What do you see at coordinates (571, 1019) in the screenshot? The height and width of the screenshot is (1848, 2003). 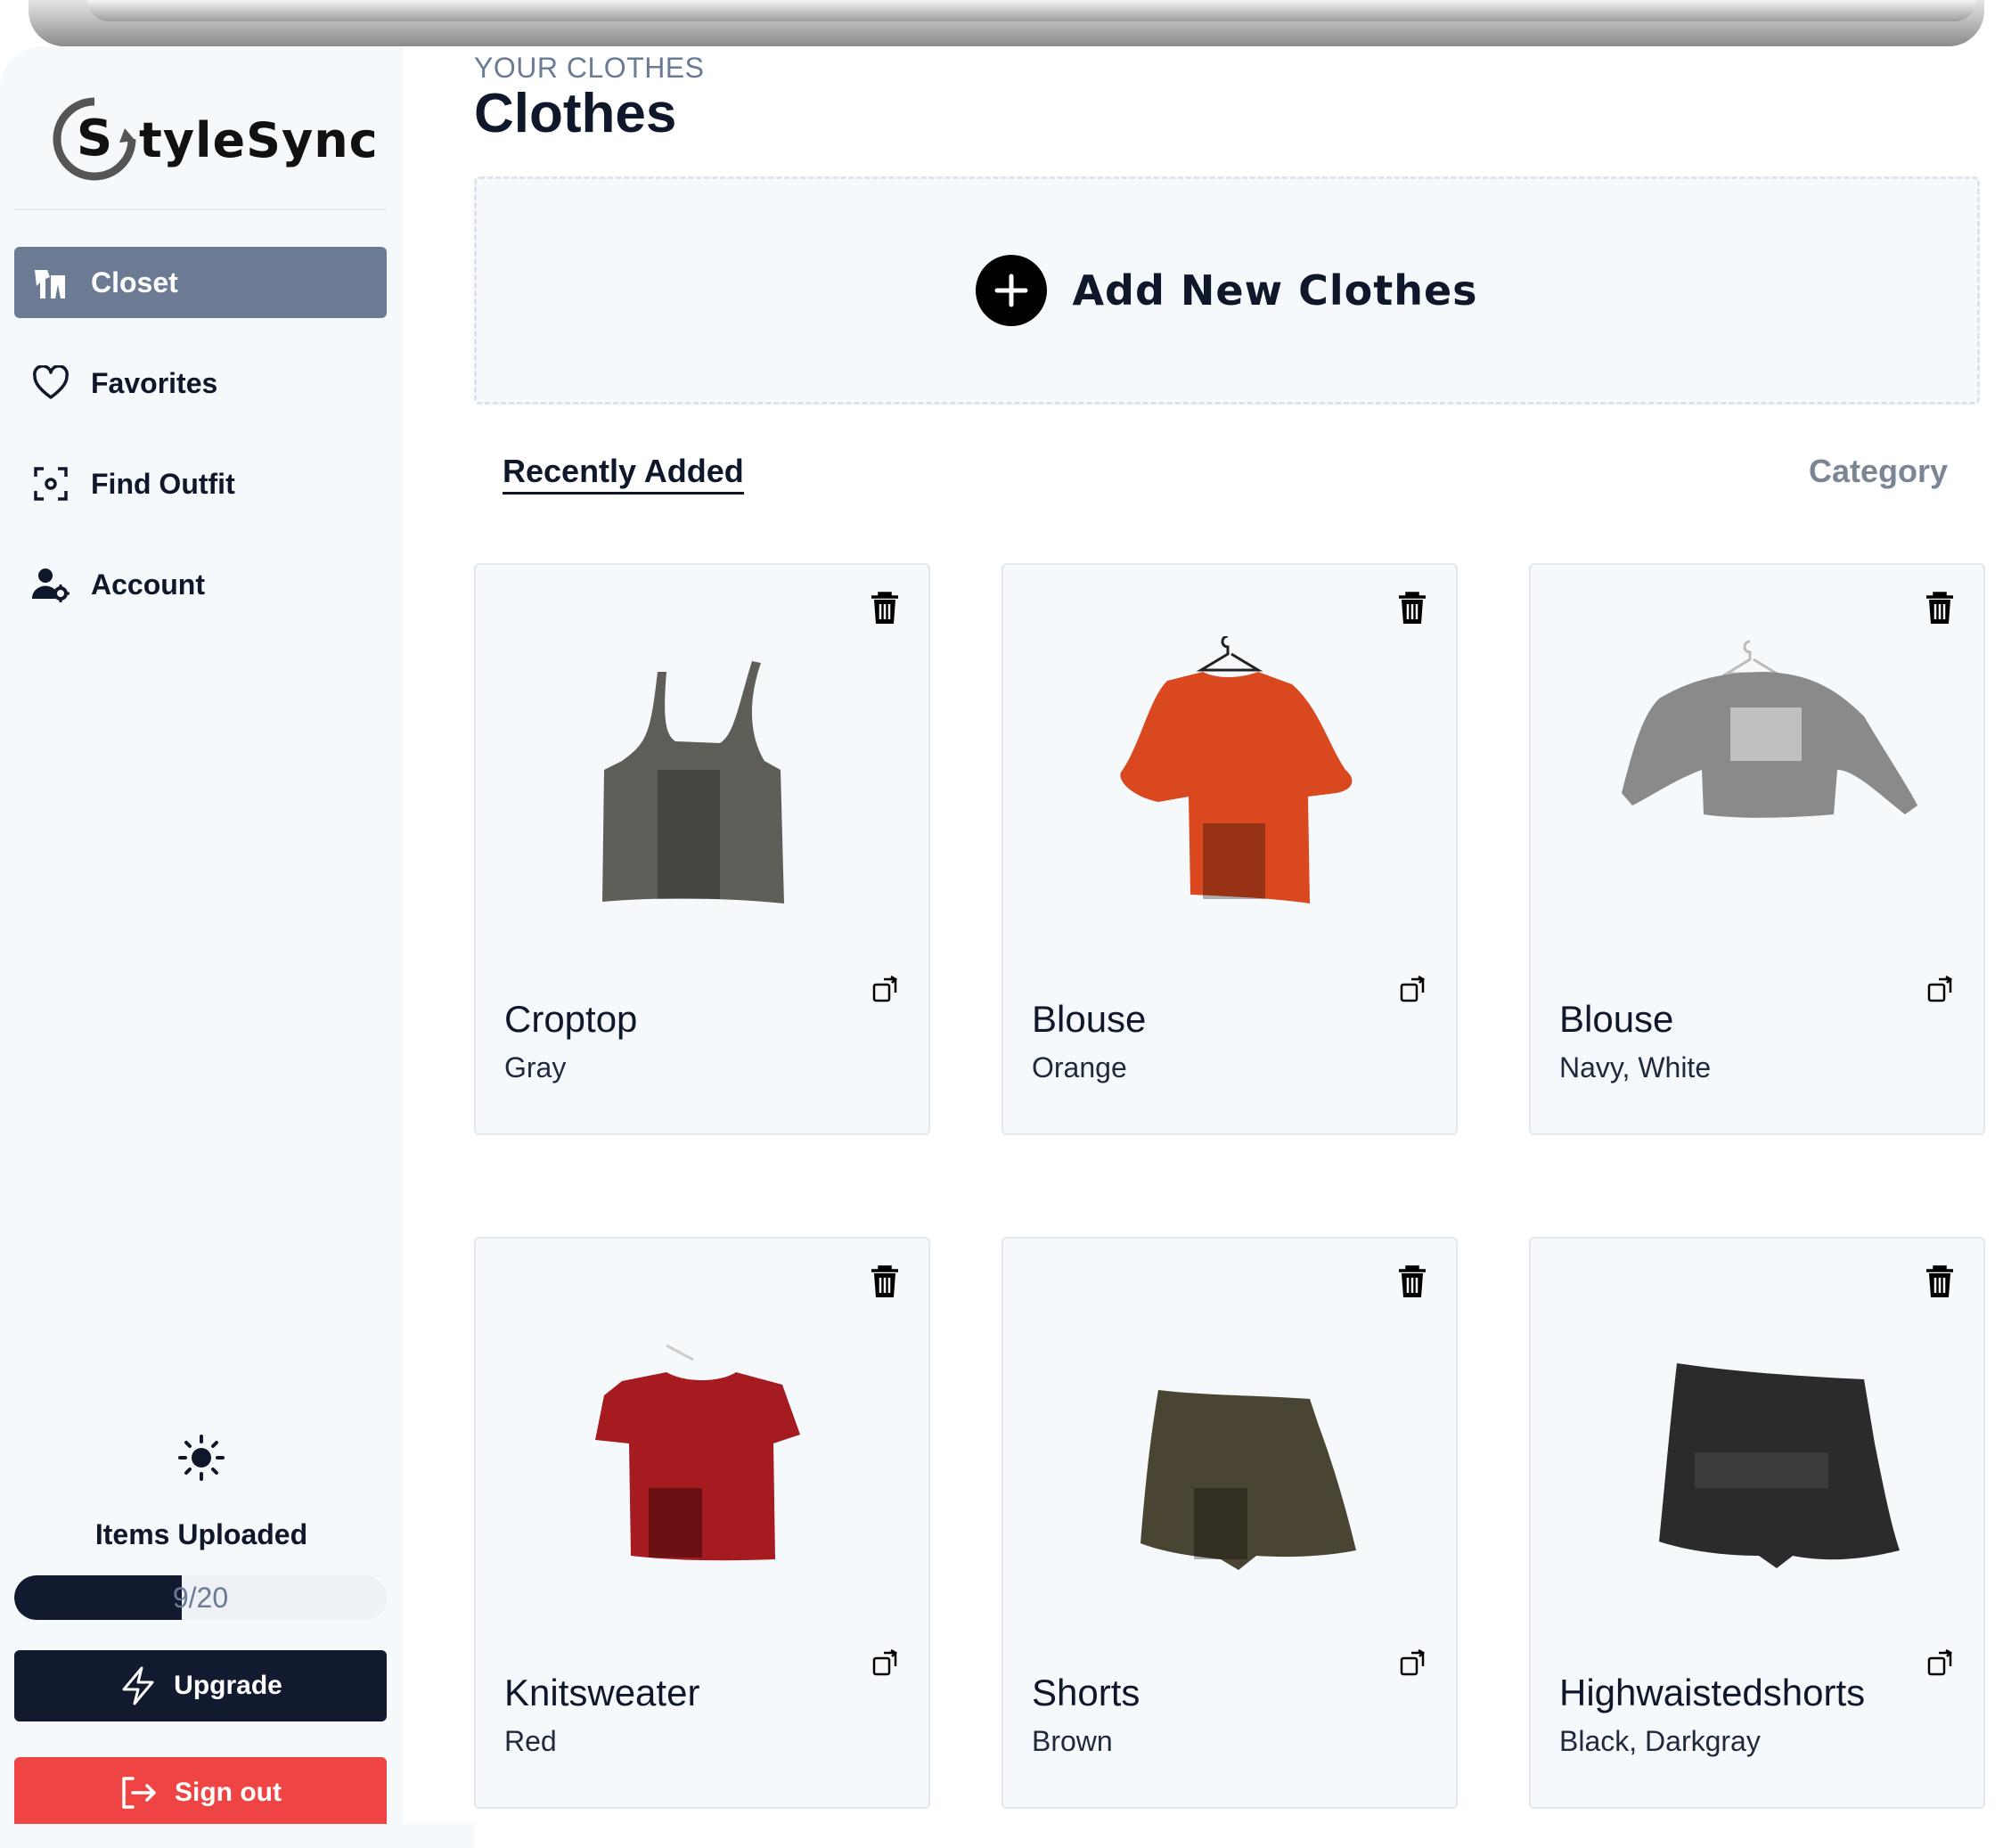 I see `clothing-name: Croptop` at bounding box center [571, 1019].